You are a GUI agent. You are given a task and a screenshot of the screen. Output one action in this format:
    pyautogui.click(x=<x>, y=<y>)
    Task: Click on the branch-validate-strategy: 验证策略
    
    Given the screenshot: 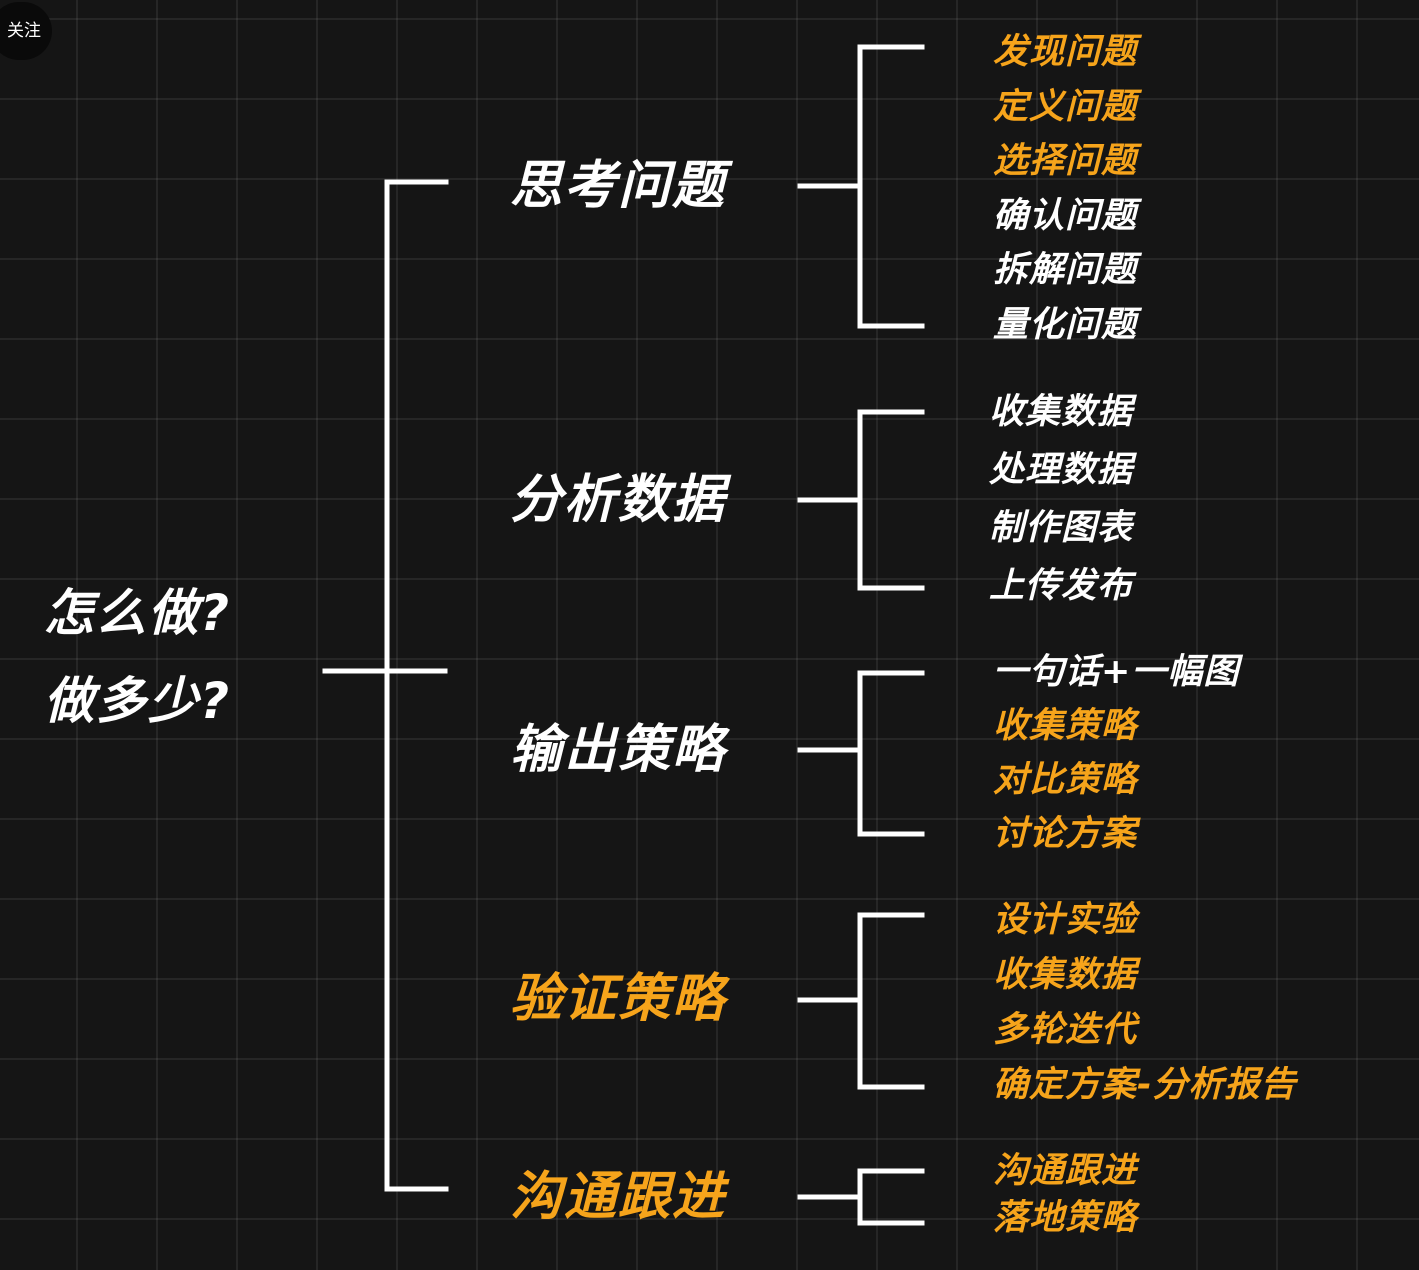 What is the action you would take?
    pyautogui.click(x=618, y=999)
    